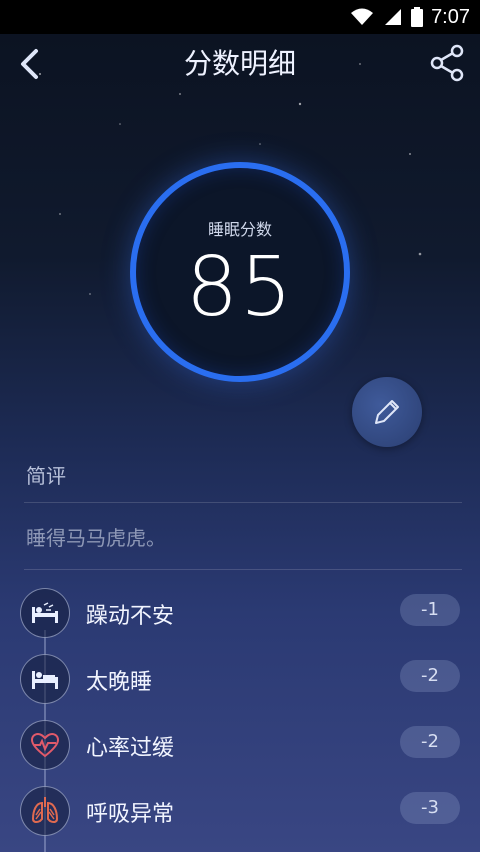 The height and width of the screenshot is (852, 480). I want to click on signal-icon, so click(393, 17).